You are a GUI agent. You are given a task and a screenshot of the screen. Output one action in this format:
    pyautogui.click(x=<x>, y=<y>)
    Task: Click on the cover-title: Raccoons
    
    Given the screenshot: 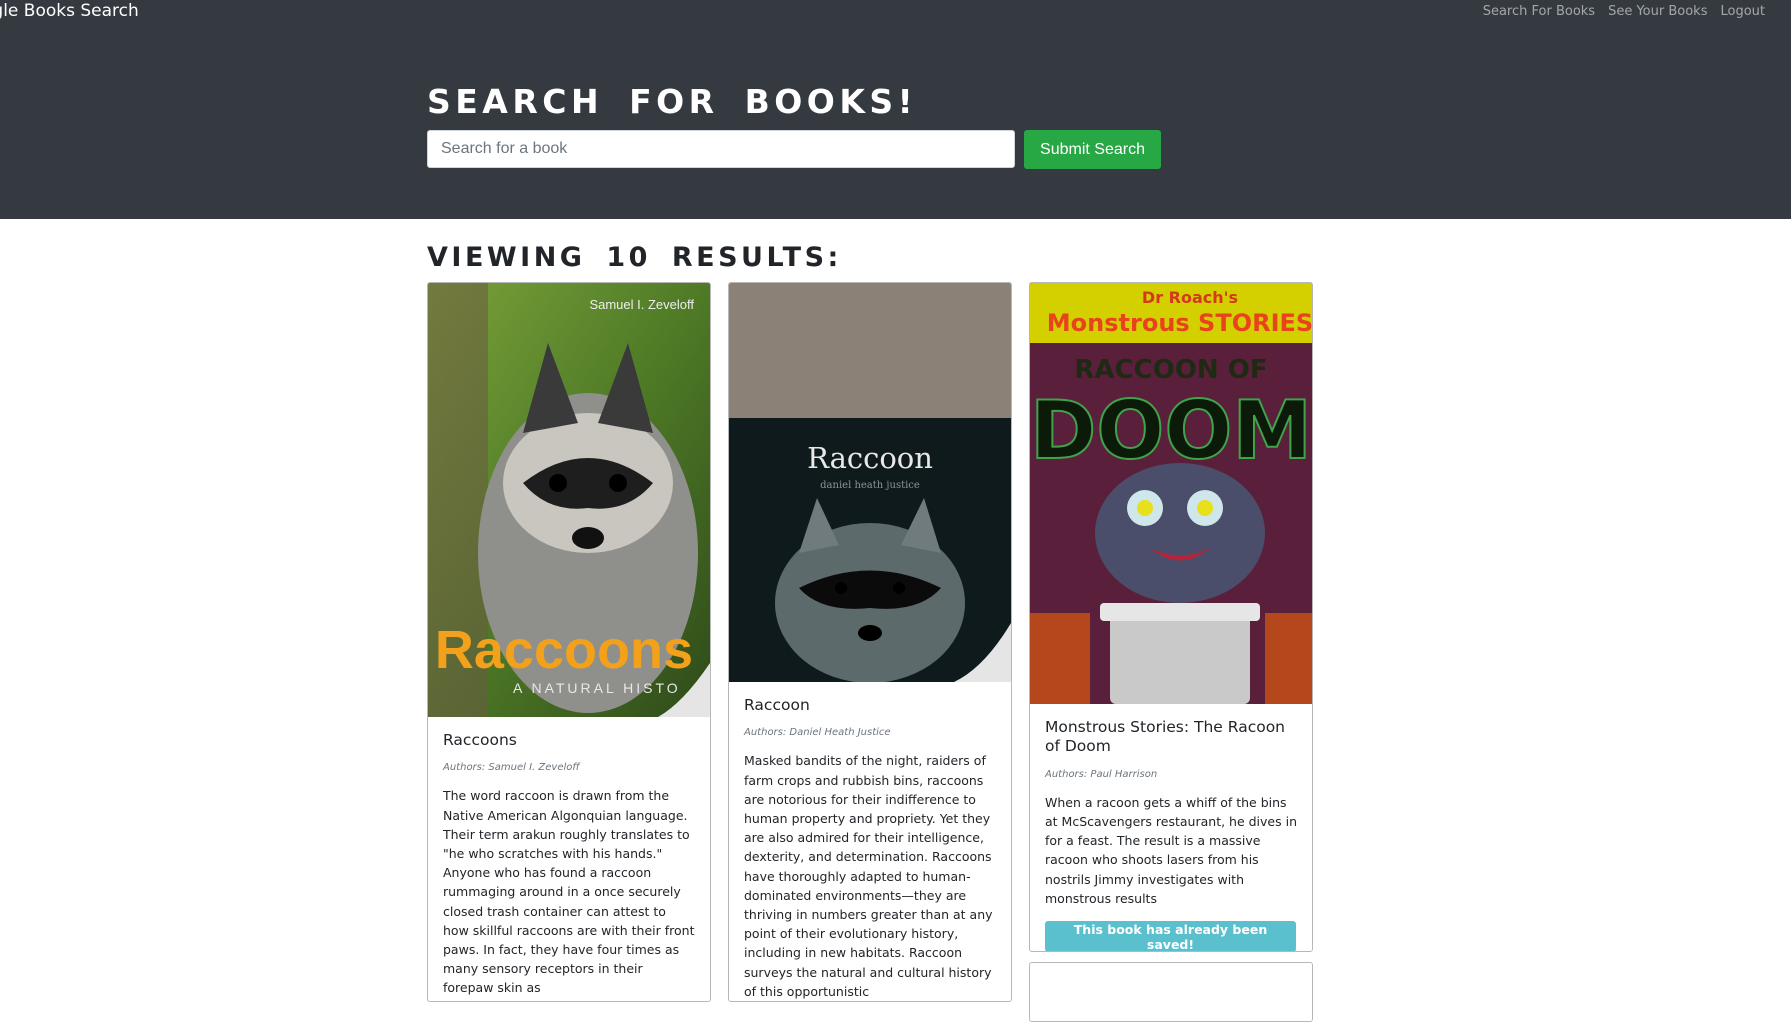 What is the action you would take?
    pyautogui.click(x=564, y=650)
    